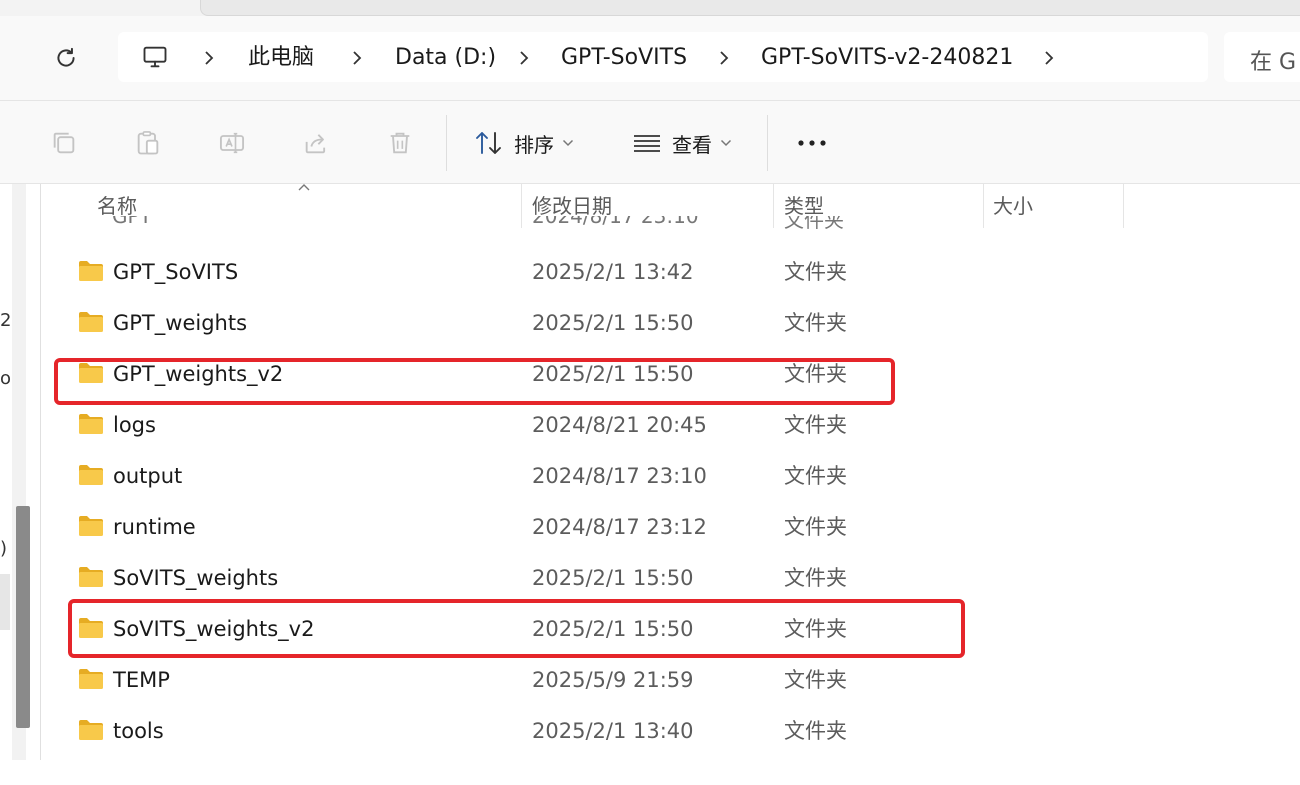 Image resolution: width=1300 pixels, height=785 pixels. Describe the element at coordinates (196, 578) in the screenshot. I see `file-name: SoVITS_weights` at that location.